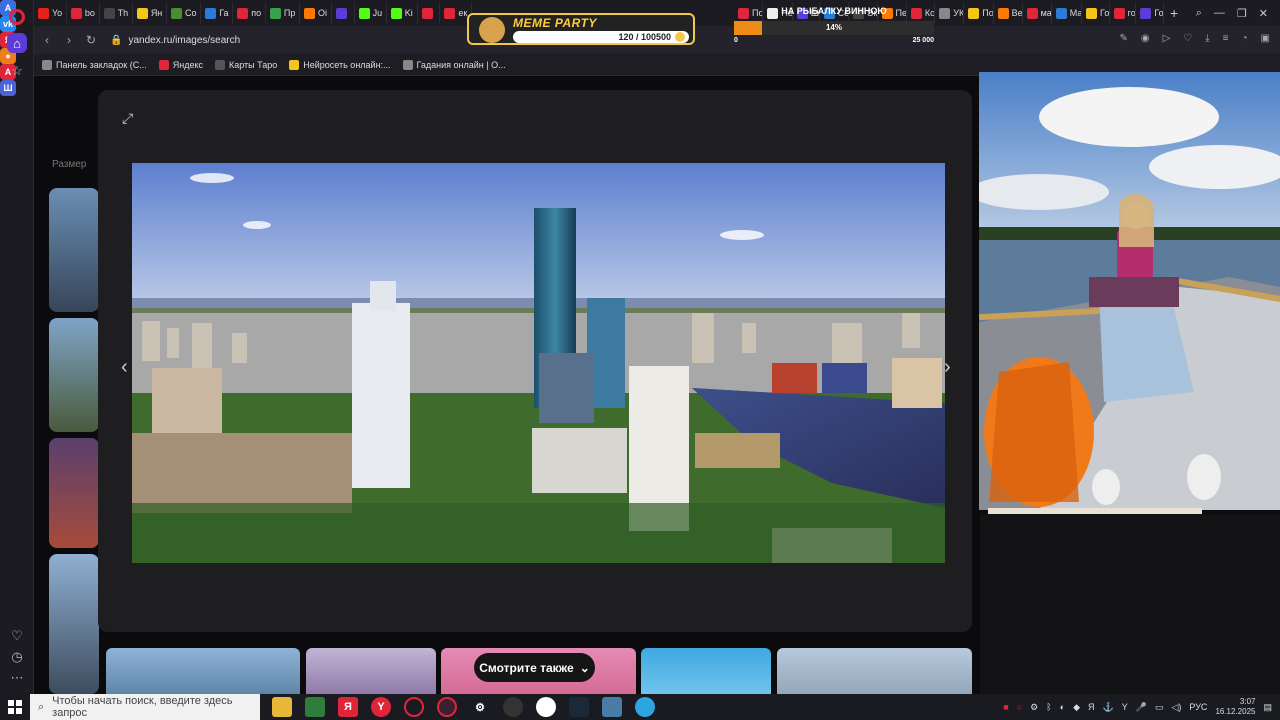 The height and width of the screenshot is (720, 1280). I want to click on browser-tab: УК, so click(950, 13).